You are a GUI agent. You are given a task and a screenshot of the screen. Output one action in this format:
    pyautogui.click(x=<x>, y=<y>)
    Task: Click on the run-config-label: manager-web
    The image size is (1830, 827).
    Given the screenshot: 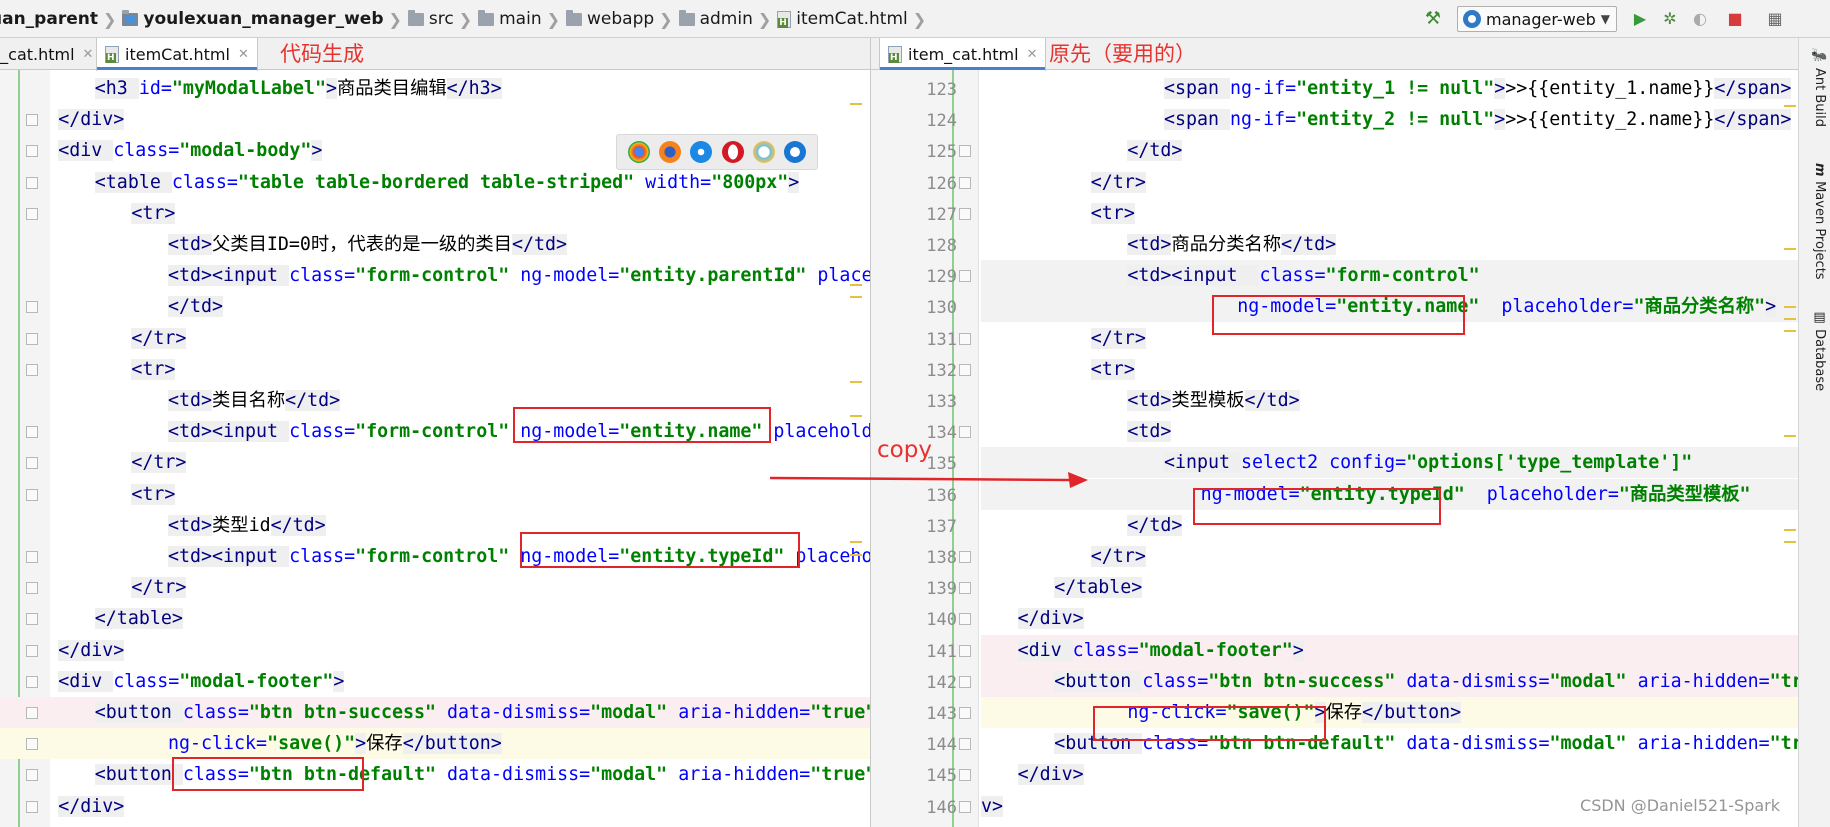 What is the action you would take?
    pyautogui.click(x=1541, y=19)
    